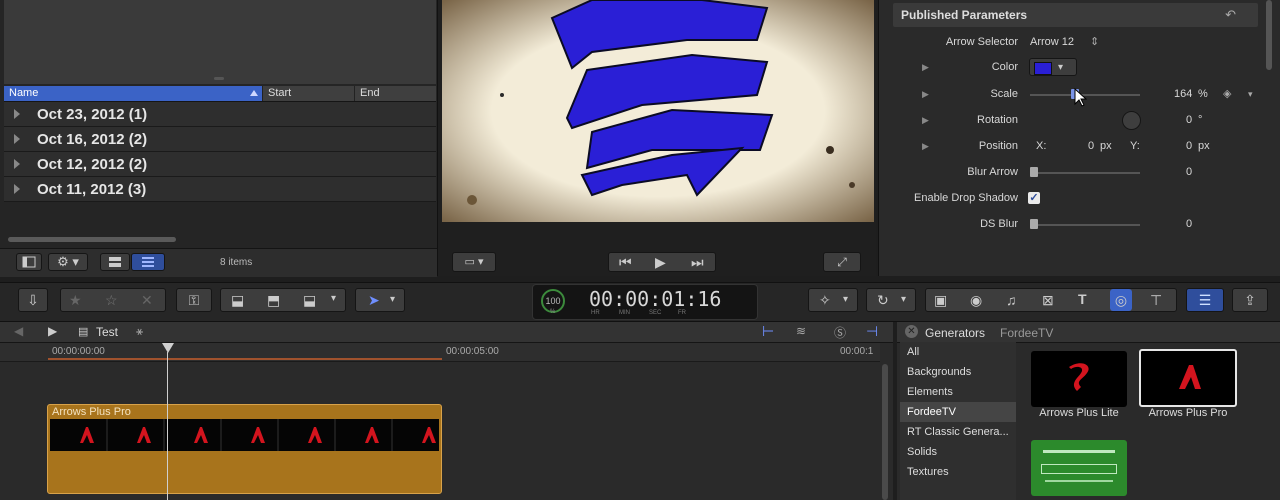 This screenshot has width=1280, height=500. What do you see at coordinates (1230, 15) in the screenshot?
I see `reset-icon: ↶` at bounding box center [1230, 15].